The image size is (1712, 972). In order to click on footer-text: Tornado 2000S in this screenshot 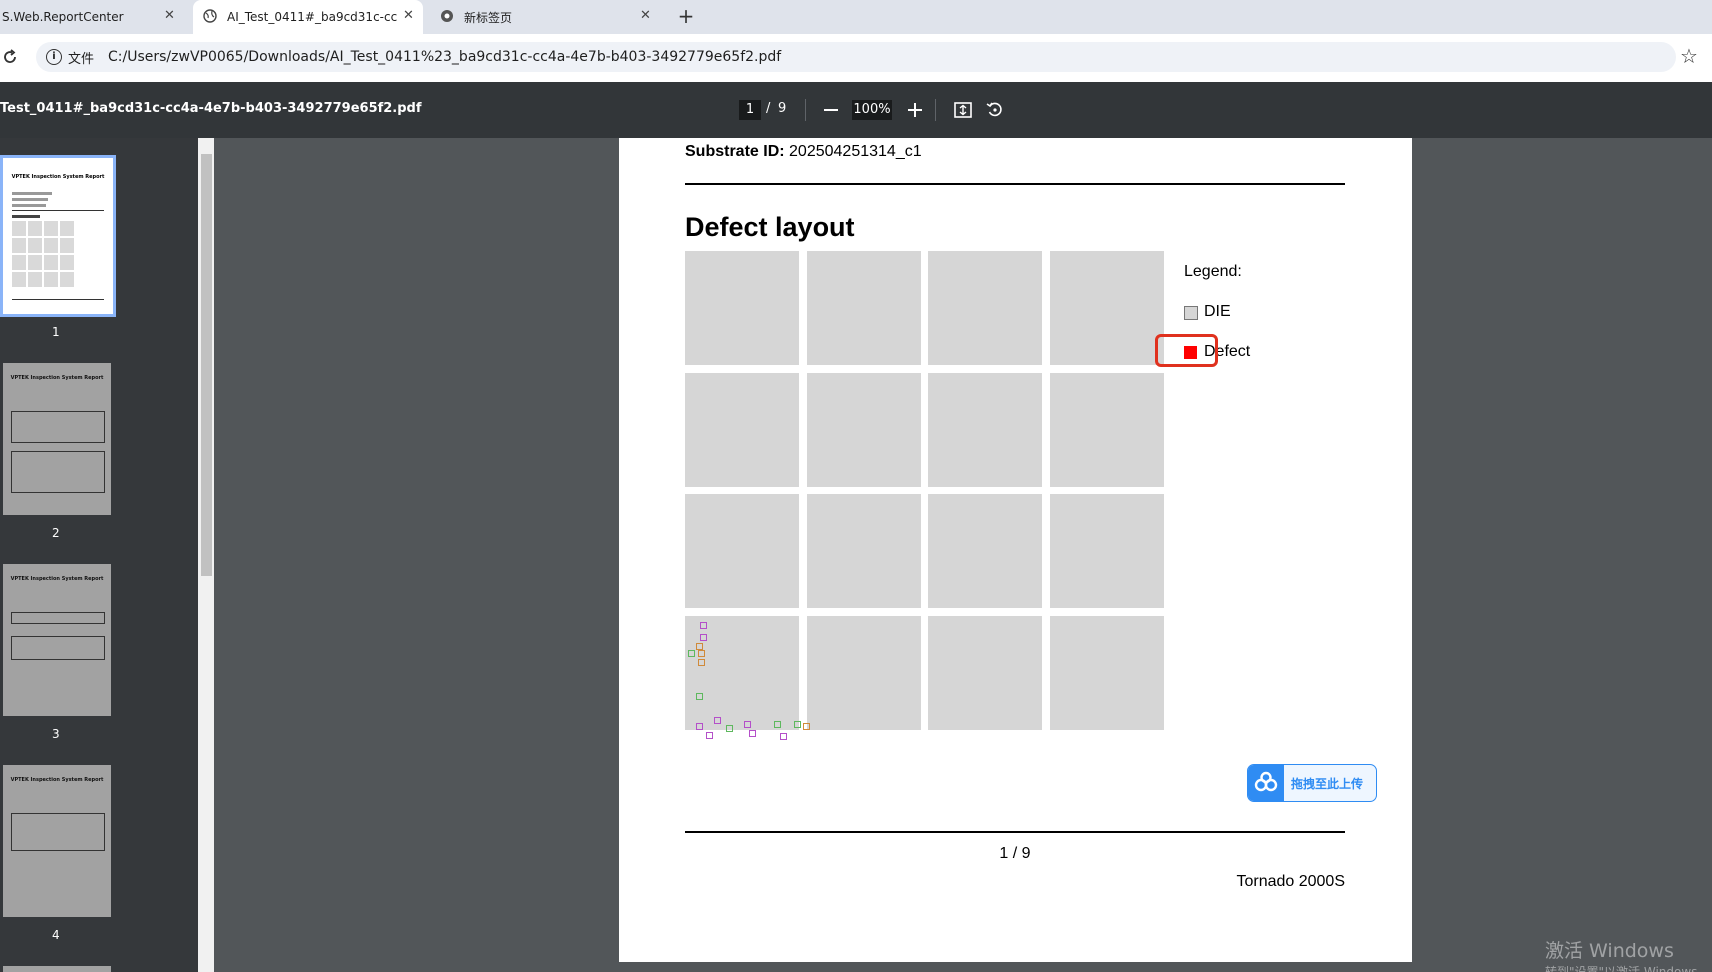, I will do `click(1290, 881)`.